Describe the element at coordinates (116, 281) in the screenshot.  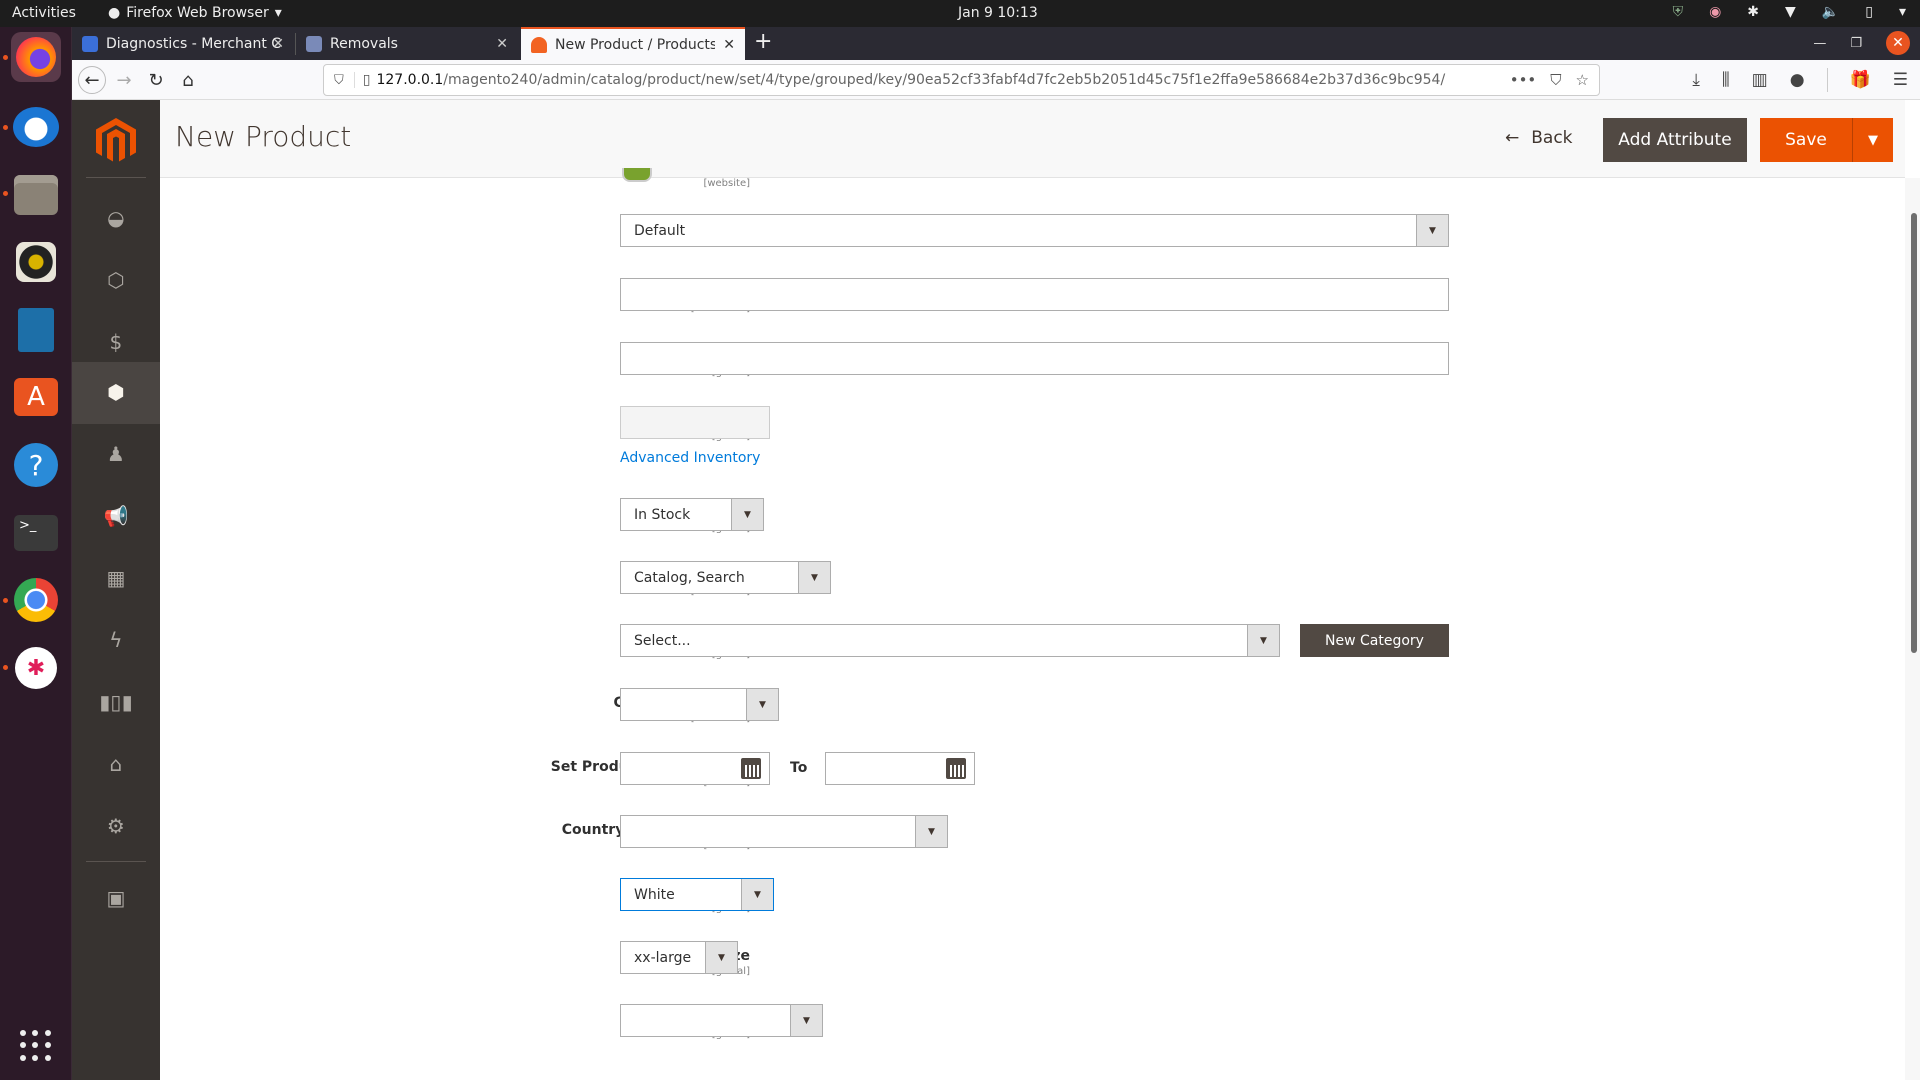
I see `sidebar-item-codazon: ⬡CODAZON` at that location.